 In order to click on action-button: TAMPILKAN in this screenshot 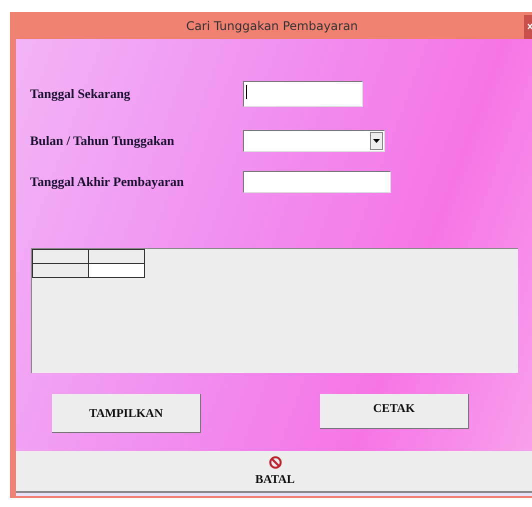, I will do `click(126, 413)`.